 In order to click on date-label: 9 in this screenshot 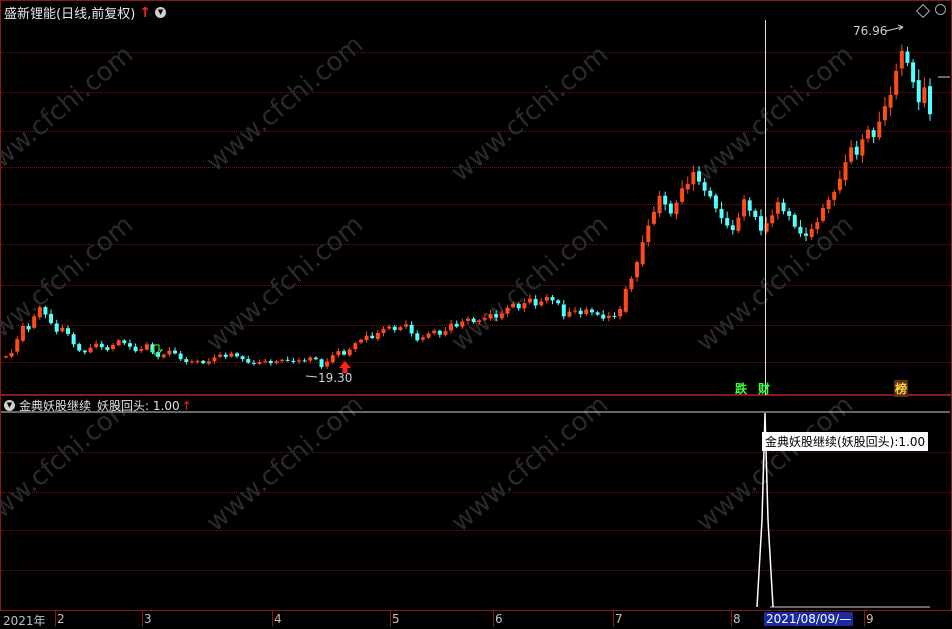, I will do `click(870, 619)`.